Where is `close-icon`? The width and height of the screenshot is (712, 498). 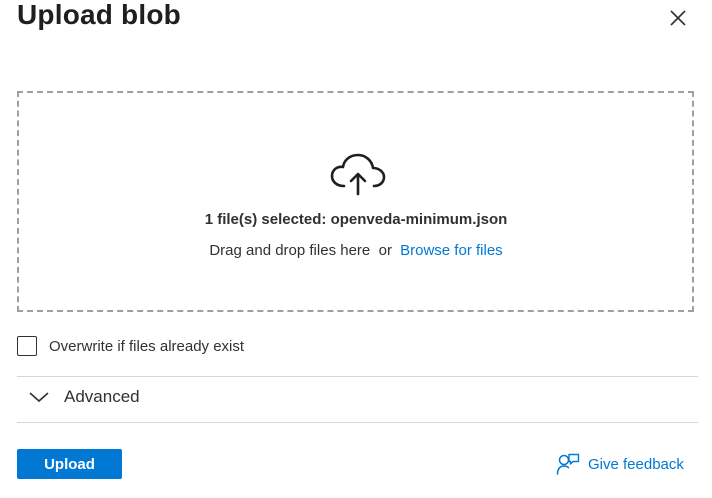 close-icon is located at coordinates (678, 18).